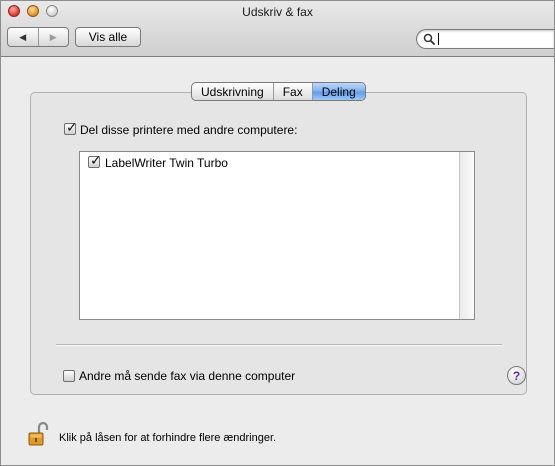 Image resolution: width=555 pixels, height=466 pixels. Describe the element at coordinates (338, 91) in the screenshot. I see `tab-deling: Deling` at that location.